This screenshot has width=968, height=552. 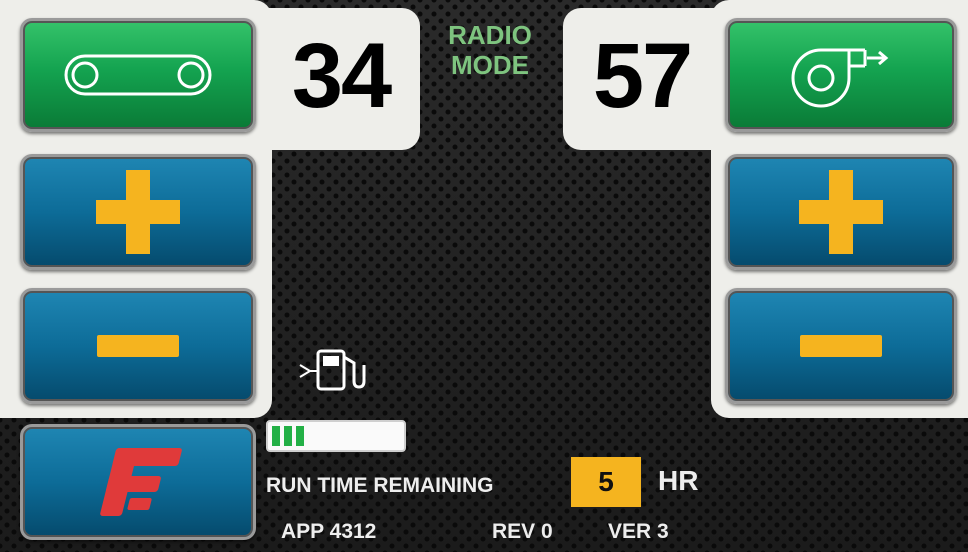 What do you see at coordinates (678, 480) in the screenshot?
I see `runtime-unit: HR` at bounding box center [678, 480].